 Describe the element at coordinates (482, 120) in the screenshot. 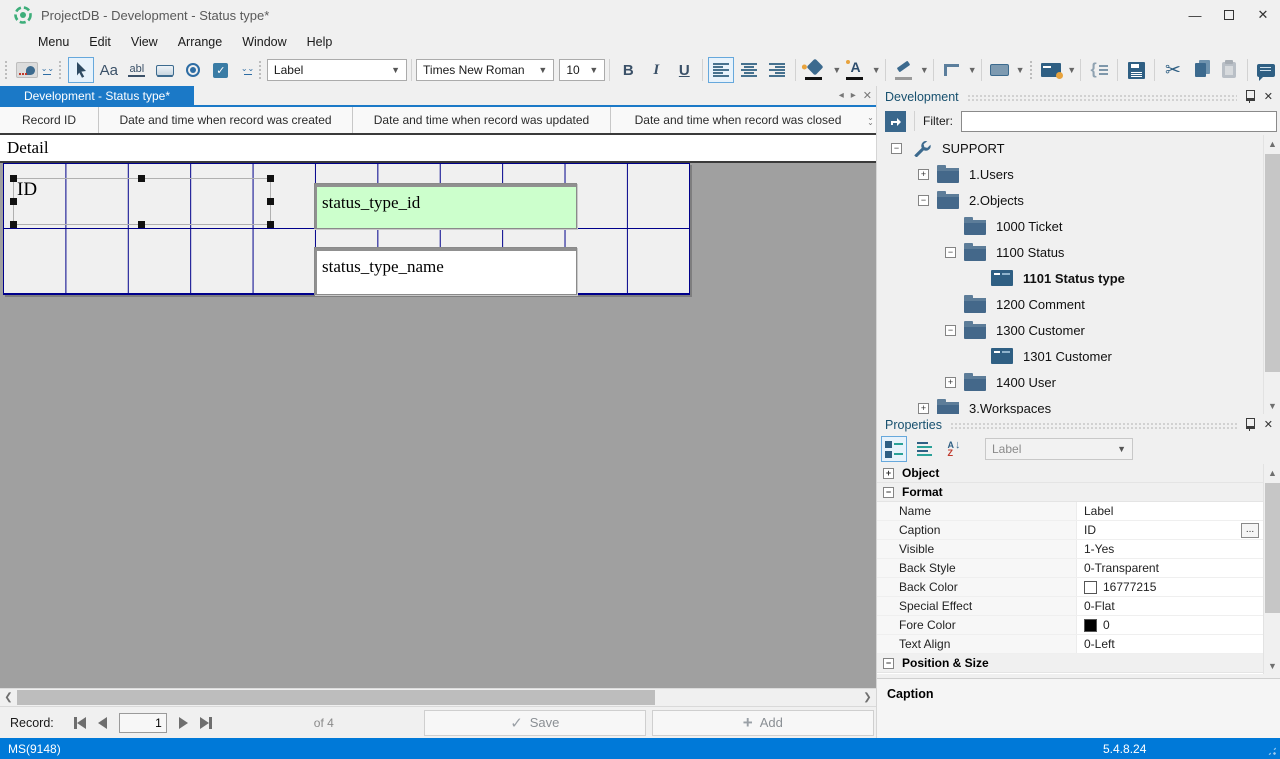

I see `column-header-updated: Date and time when record was updated` at that location.